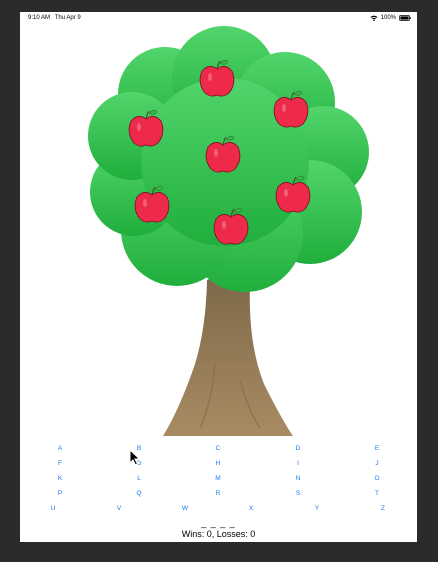  What do you see at coordinates (218, 478) in the screenshot?
I see `letter-button-m: M` at bounding box center [218, 478].